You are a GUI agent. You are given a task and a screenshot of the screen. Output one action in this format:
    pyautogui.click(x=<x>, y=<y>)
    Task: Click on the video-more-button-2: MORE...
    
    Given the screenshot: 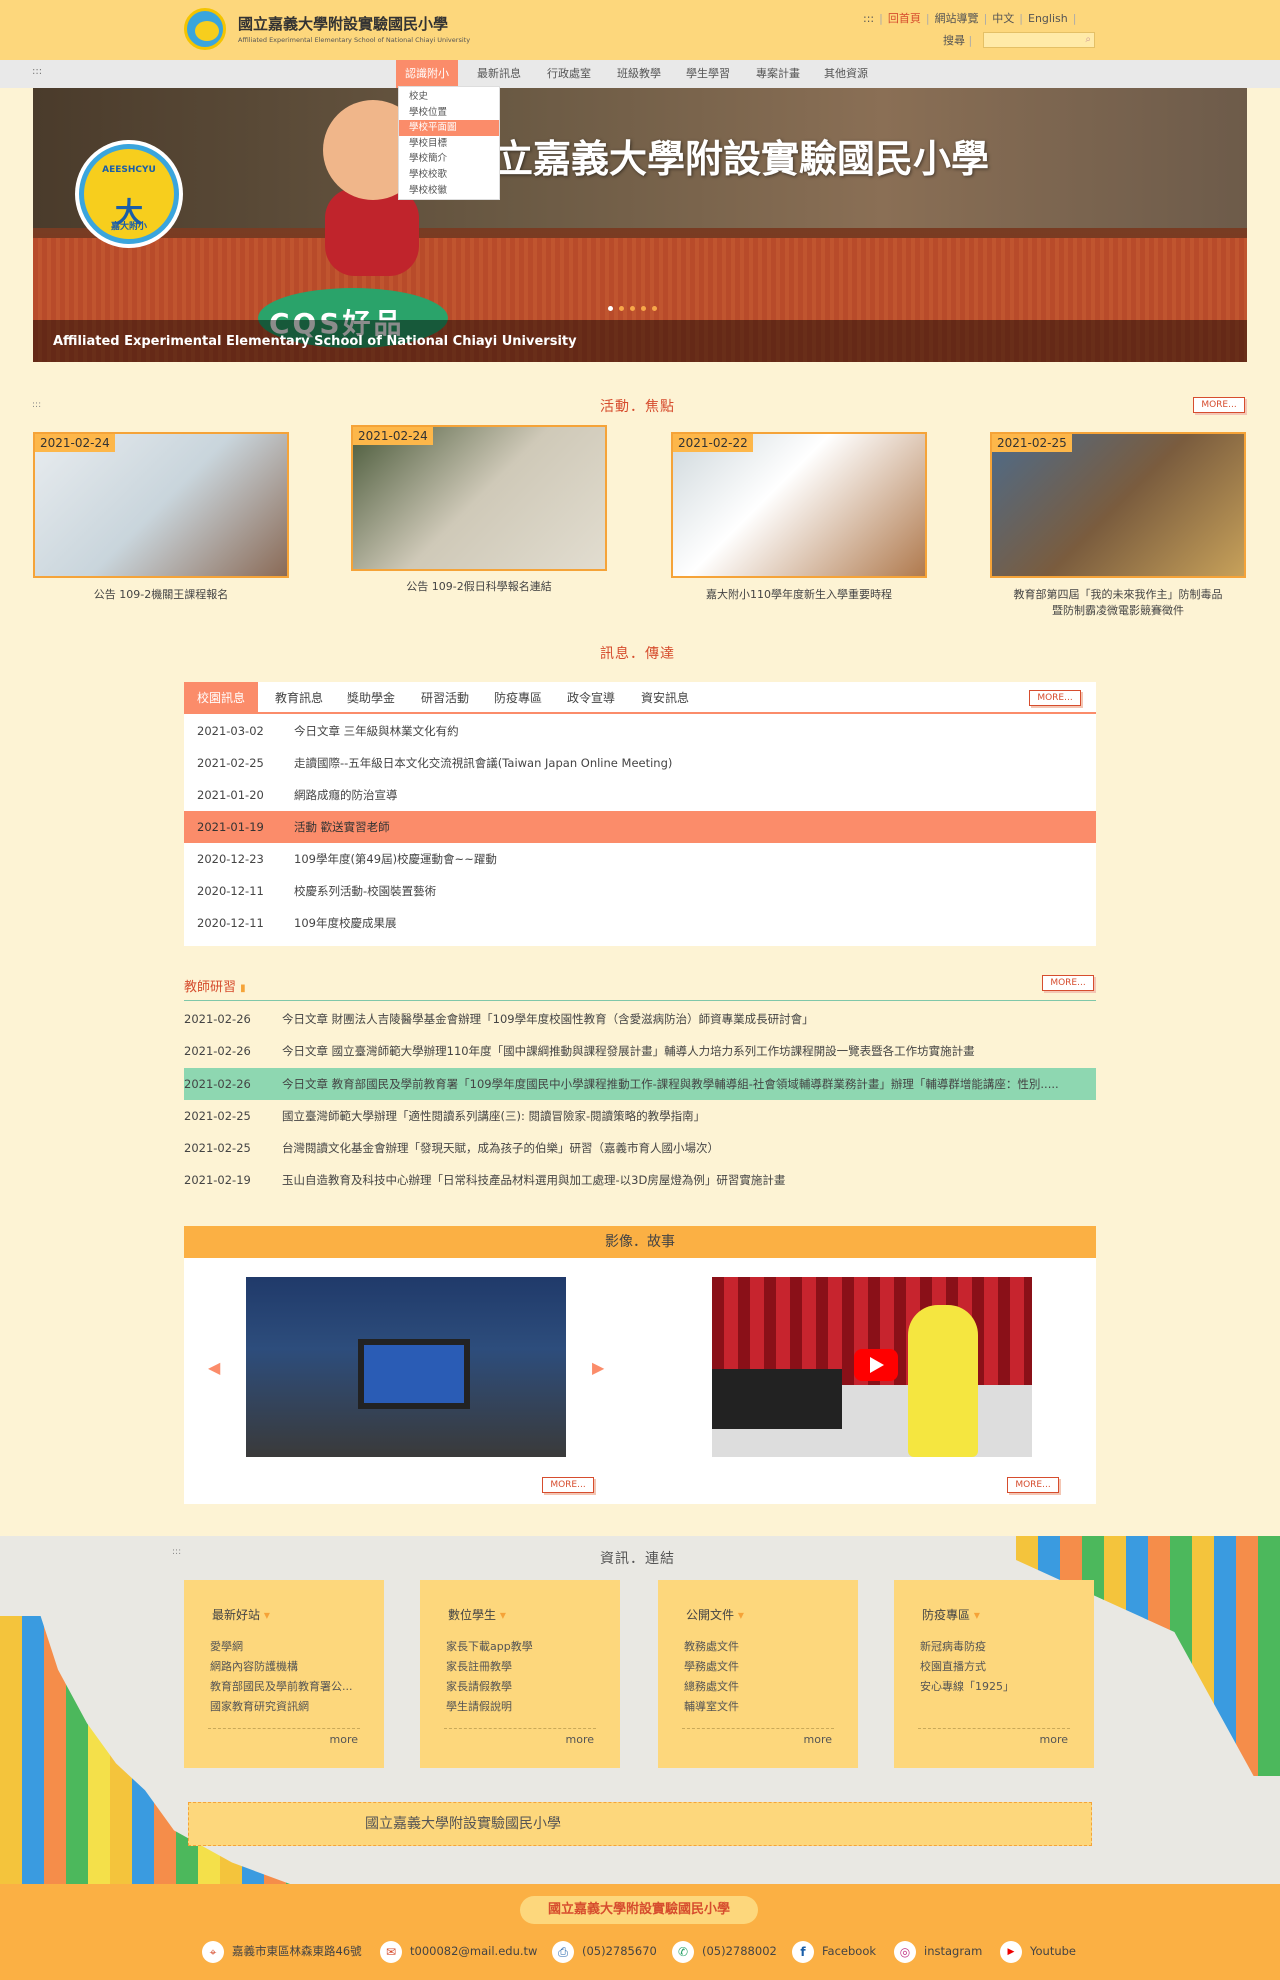 What is the action you would take?
    pyautogui.click(x=1033, y=1485)
    